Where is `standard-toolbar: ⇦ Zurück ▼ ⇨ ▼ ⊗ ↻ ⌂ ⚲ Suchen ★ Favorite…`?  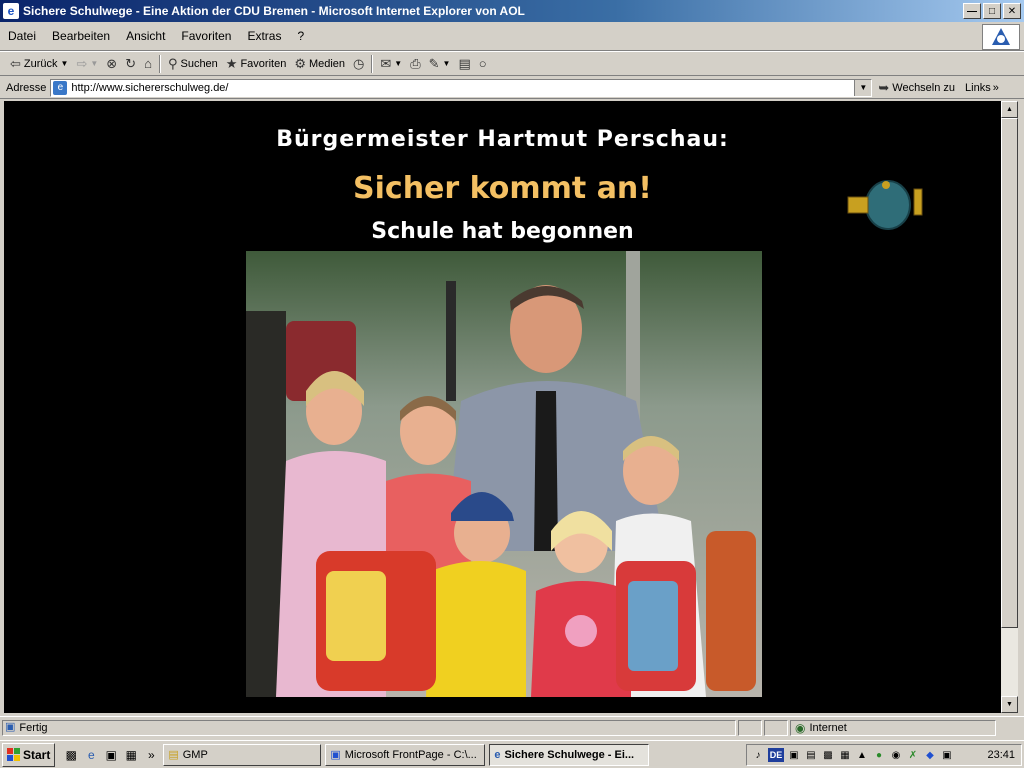
standard-toolbar: ⇦ Zurück ▼ ⇨ ▼ ⊗ ↻ ⌂ ⚲ Suchen ★ Favorite… is located at coordinates (512, 63).